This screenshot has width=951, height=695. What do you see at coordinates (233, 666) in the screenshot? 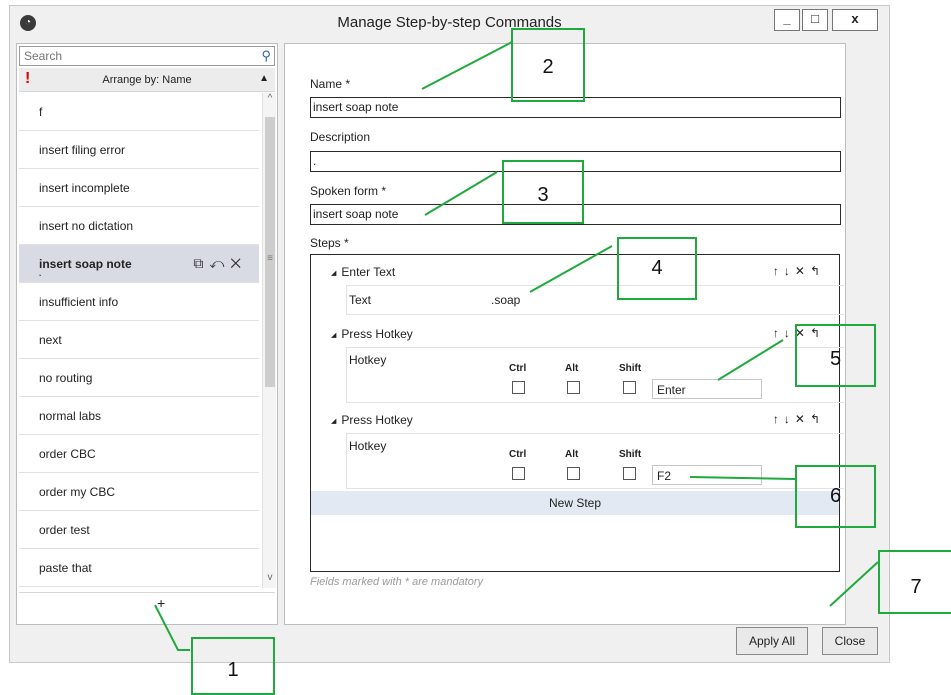
I see `callout-box-1: 1` at bounding box center [233, 666].